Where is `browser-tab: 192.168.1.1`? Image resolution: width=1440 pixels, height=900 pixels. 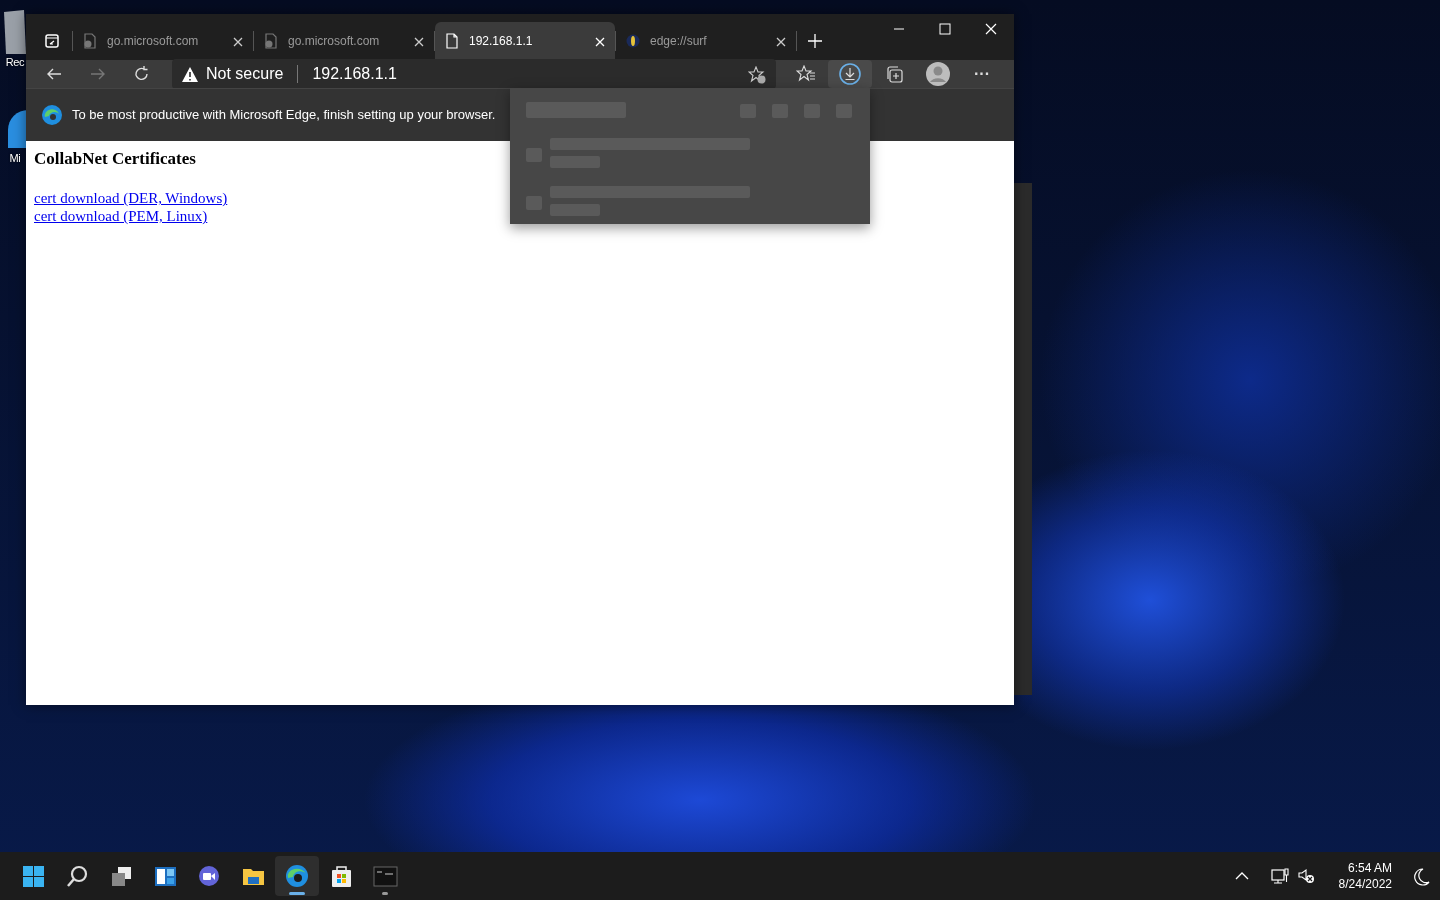 browser-tab: 192.168.1.1 is located at coordinates (525, 41).